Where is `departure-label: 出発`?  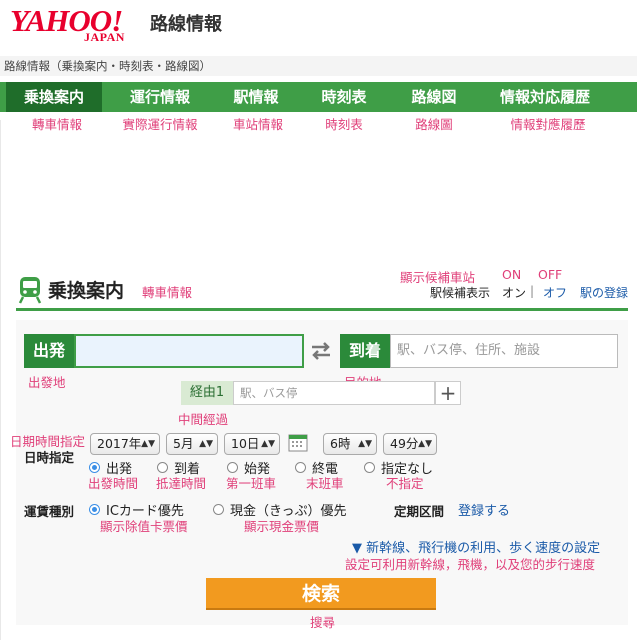
departure-label: 出発 is located at coordinates (49, 351).